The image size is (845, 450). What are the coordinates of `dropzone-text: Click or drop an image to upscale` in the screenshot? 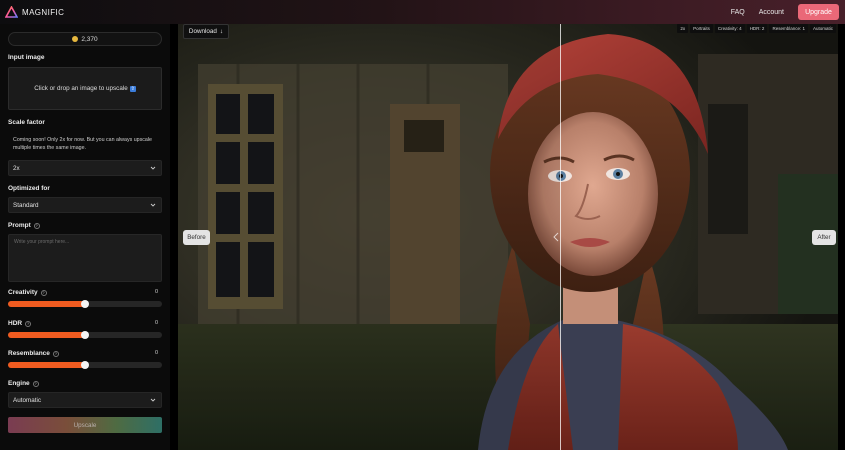 It's located at (81, 88).